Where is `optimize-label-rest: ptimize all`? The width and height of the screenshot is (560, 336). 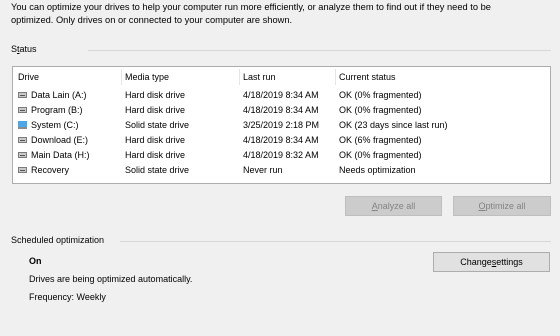 optimize-label-rest: ptimize all is located at coordinates (505, 206).